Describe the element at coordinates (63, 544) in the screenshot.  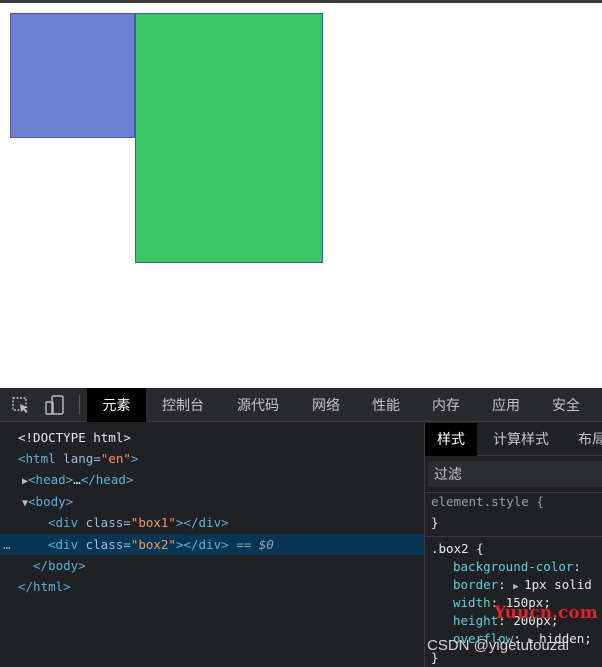
I see `div2-open-tag: <div` at that location.